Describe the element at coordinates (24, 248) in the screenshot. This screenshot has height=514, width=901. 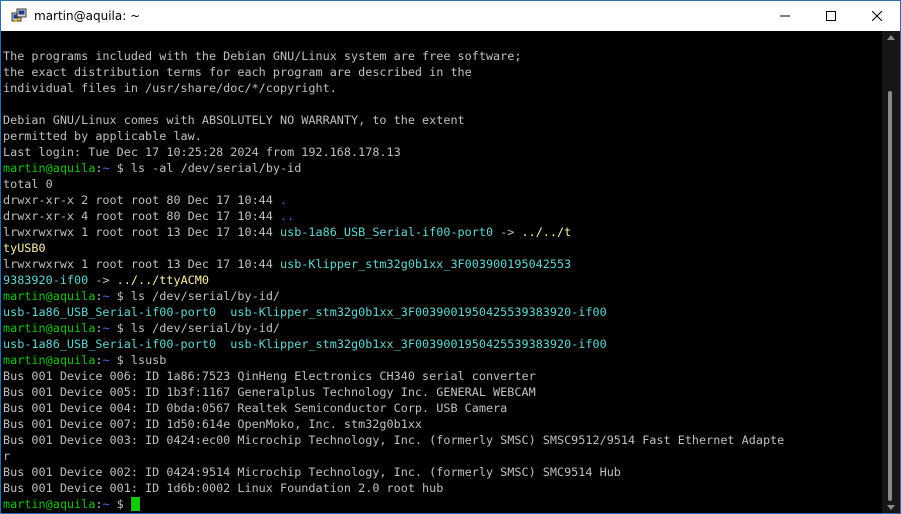
I see `symlink-target: tyUSB0` at that location.